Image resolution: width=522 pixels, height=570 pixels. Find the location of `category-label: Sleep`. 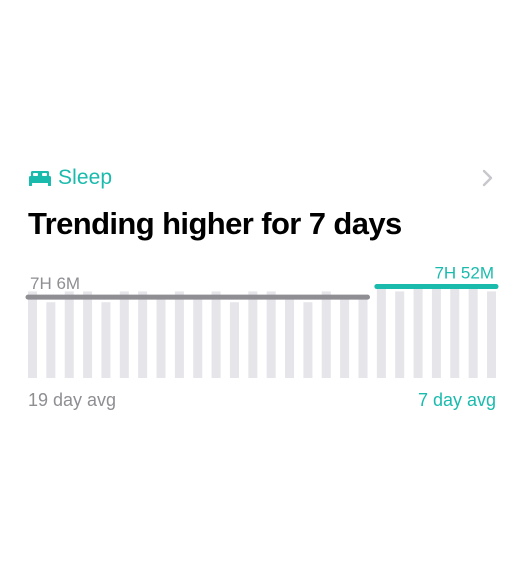

category-label: Sleep is located at coordinates (85, 177).